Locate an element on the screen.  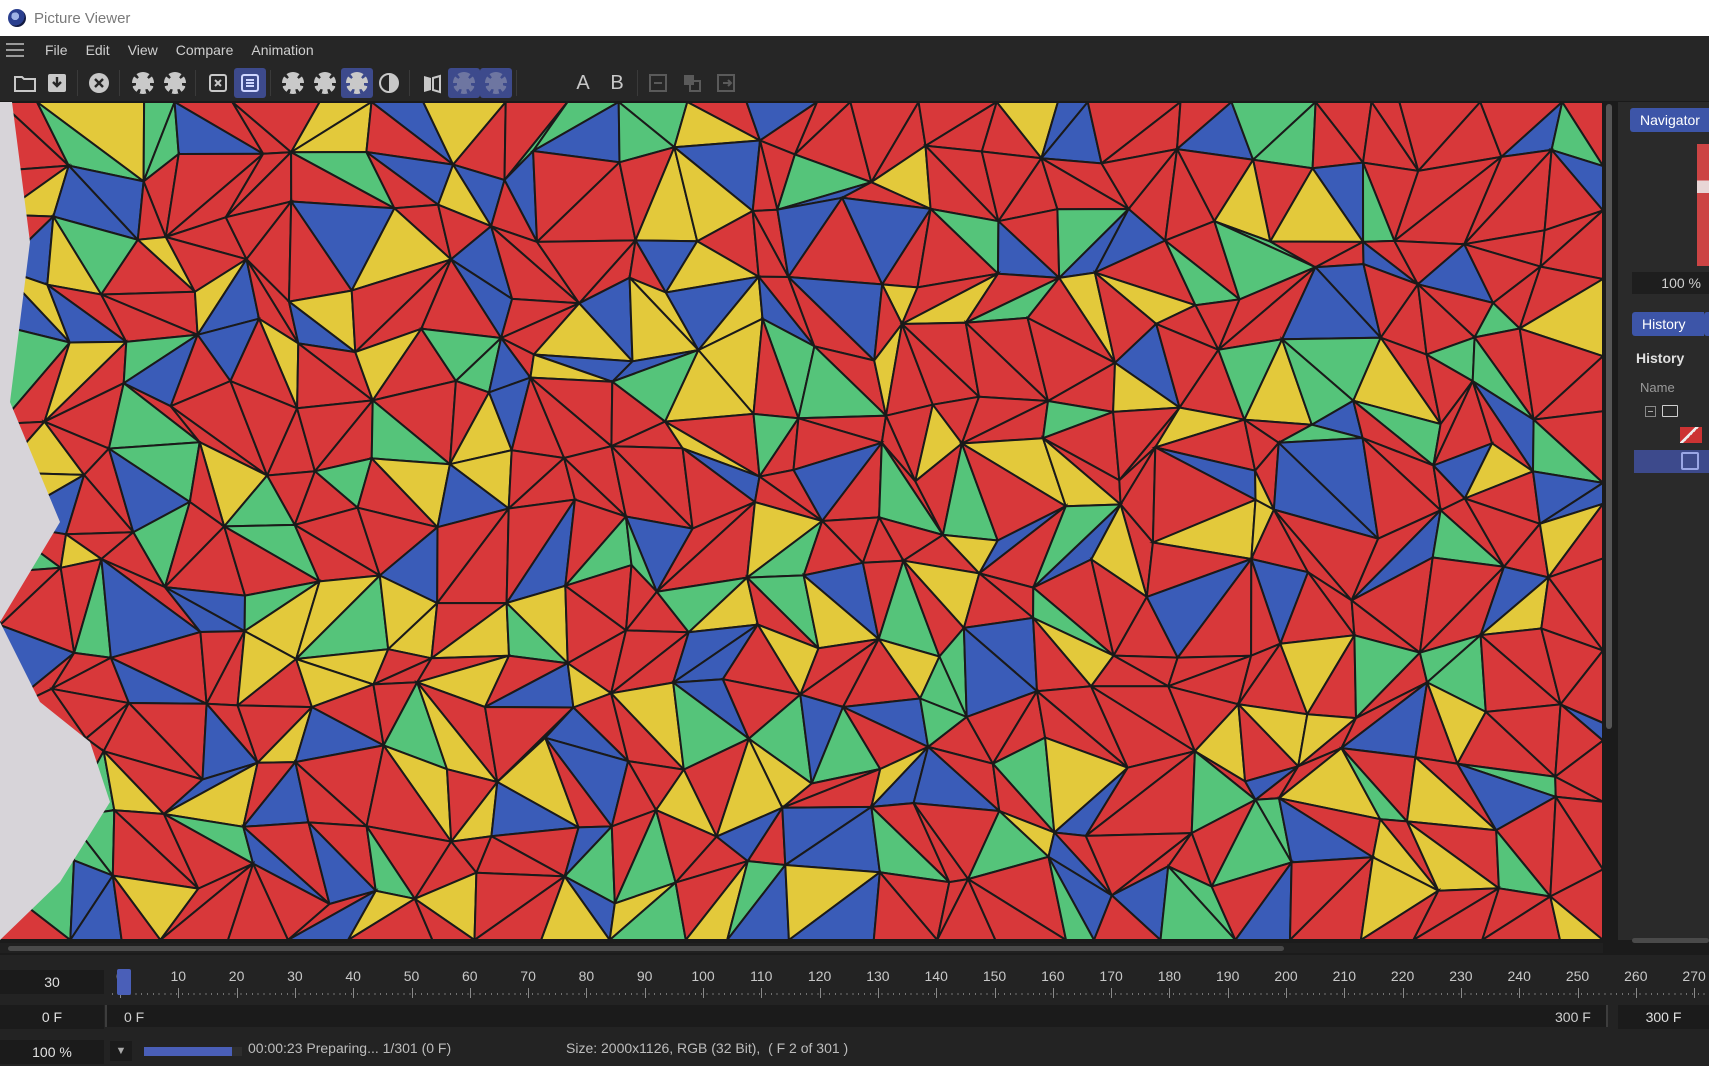
chevron-down-icon: ▼ is located at coordinates (121, 1051).